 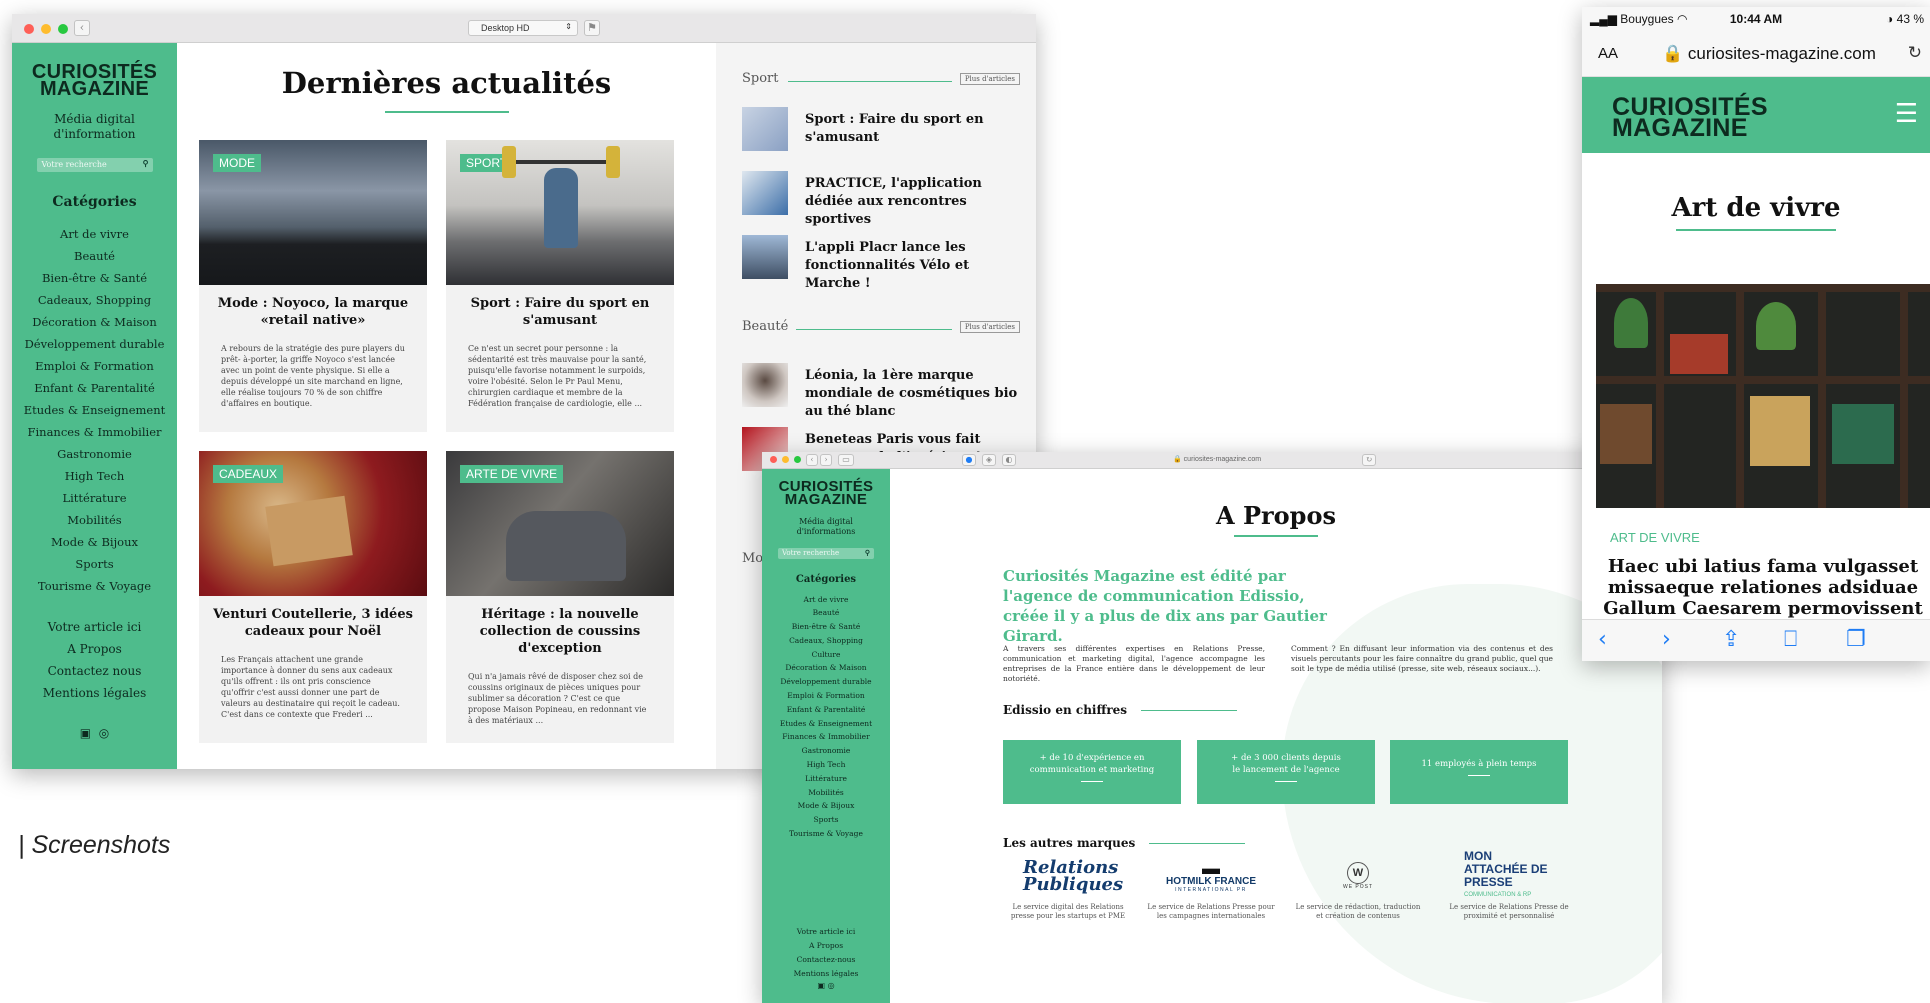 What do you see at coordinates (94, 564) in the screenshot?
I see `sidebar-category-item: Sports` at bounding box center [94, 564].